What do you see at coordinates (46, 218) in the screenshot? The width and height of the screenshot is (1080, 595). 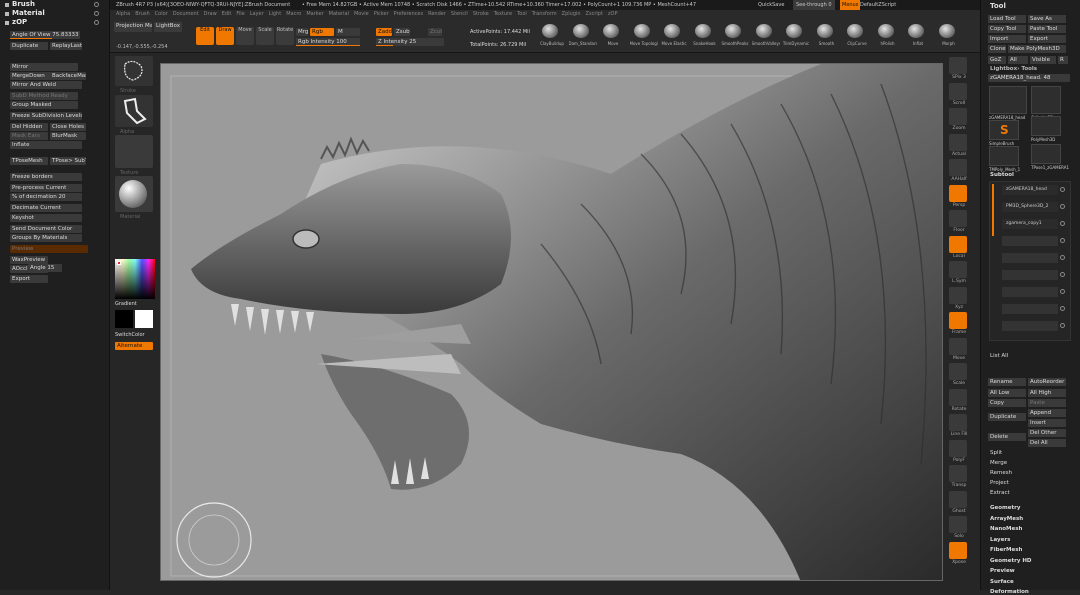 I see `zop-keyshot-button: Keyshot` at bounding box center [46, 218].